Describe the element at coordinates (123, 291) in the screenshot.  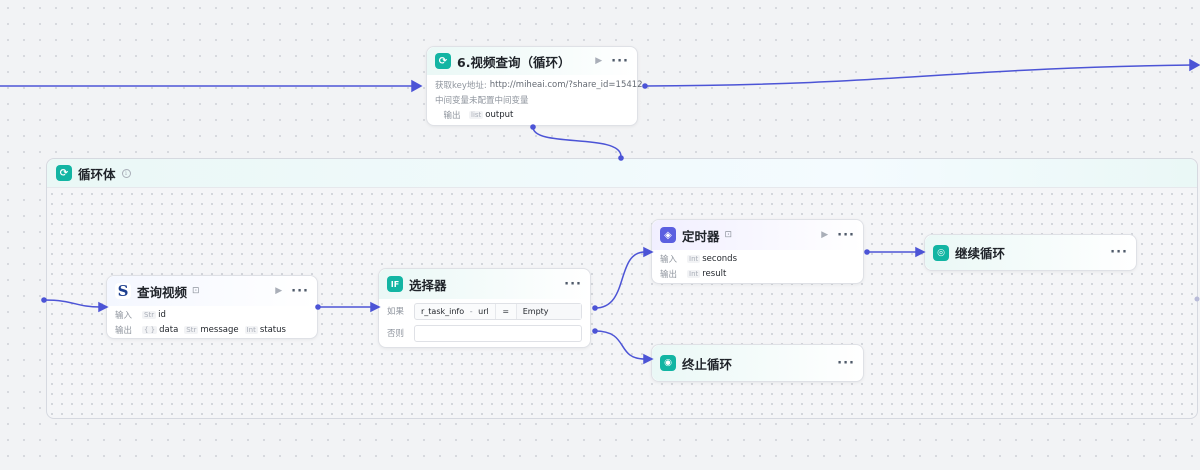
I see `s-logo-icon: S` at that location.